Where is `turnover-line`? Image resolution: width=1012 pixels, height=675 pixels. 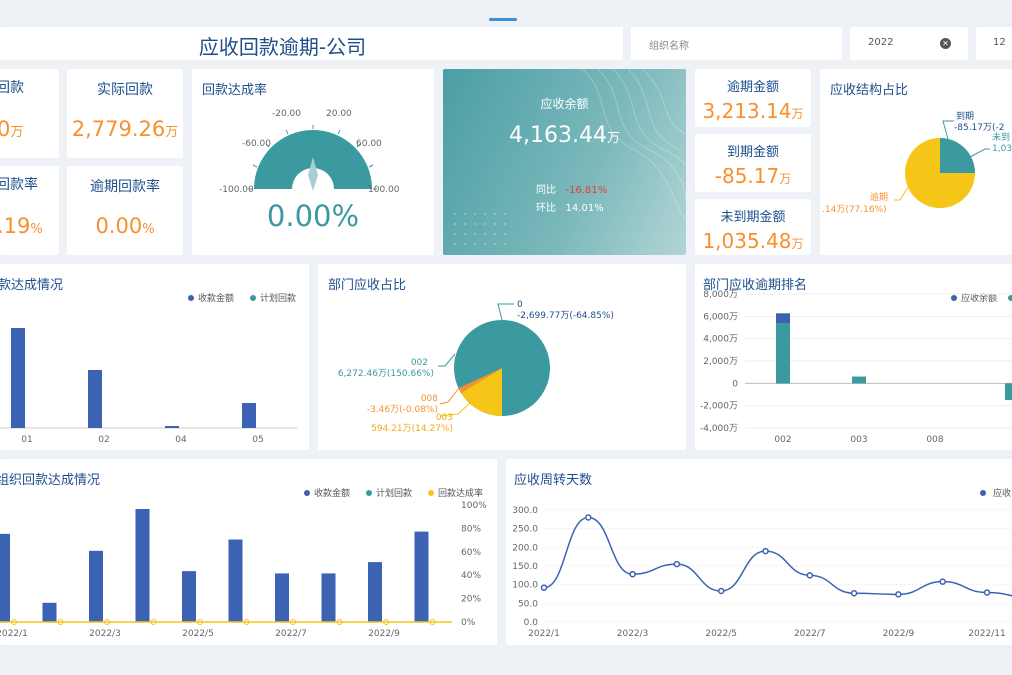
turnover-line is located at coordinates (777, 556).